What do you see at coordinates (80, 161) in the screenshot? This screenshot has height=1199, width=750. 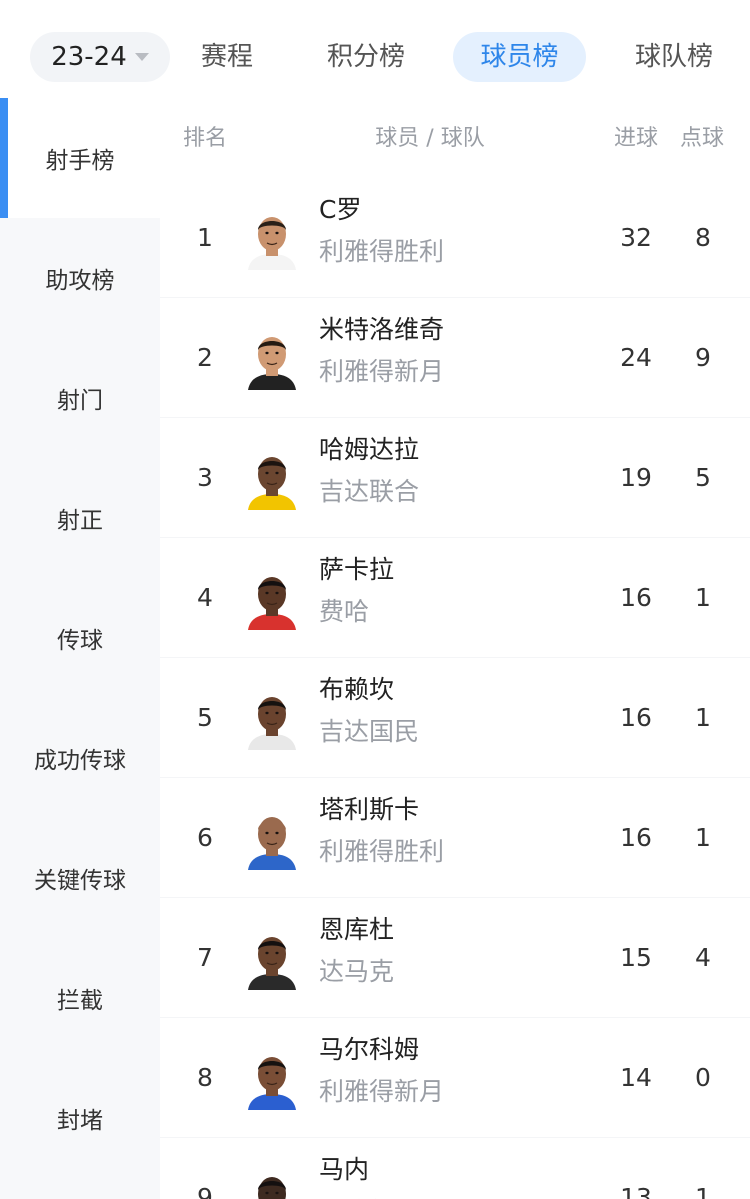 I see `sidebar-item-label: 射手榜` at bounding box center [80, 161].